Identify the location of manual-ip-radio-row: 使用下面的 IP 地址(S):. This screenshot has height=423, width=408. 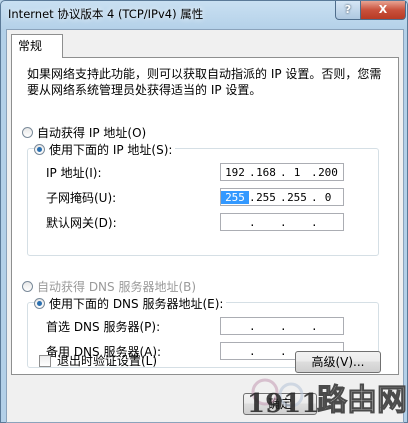
(105, 149).